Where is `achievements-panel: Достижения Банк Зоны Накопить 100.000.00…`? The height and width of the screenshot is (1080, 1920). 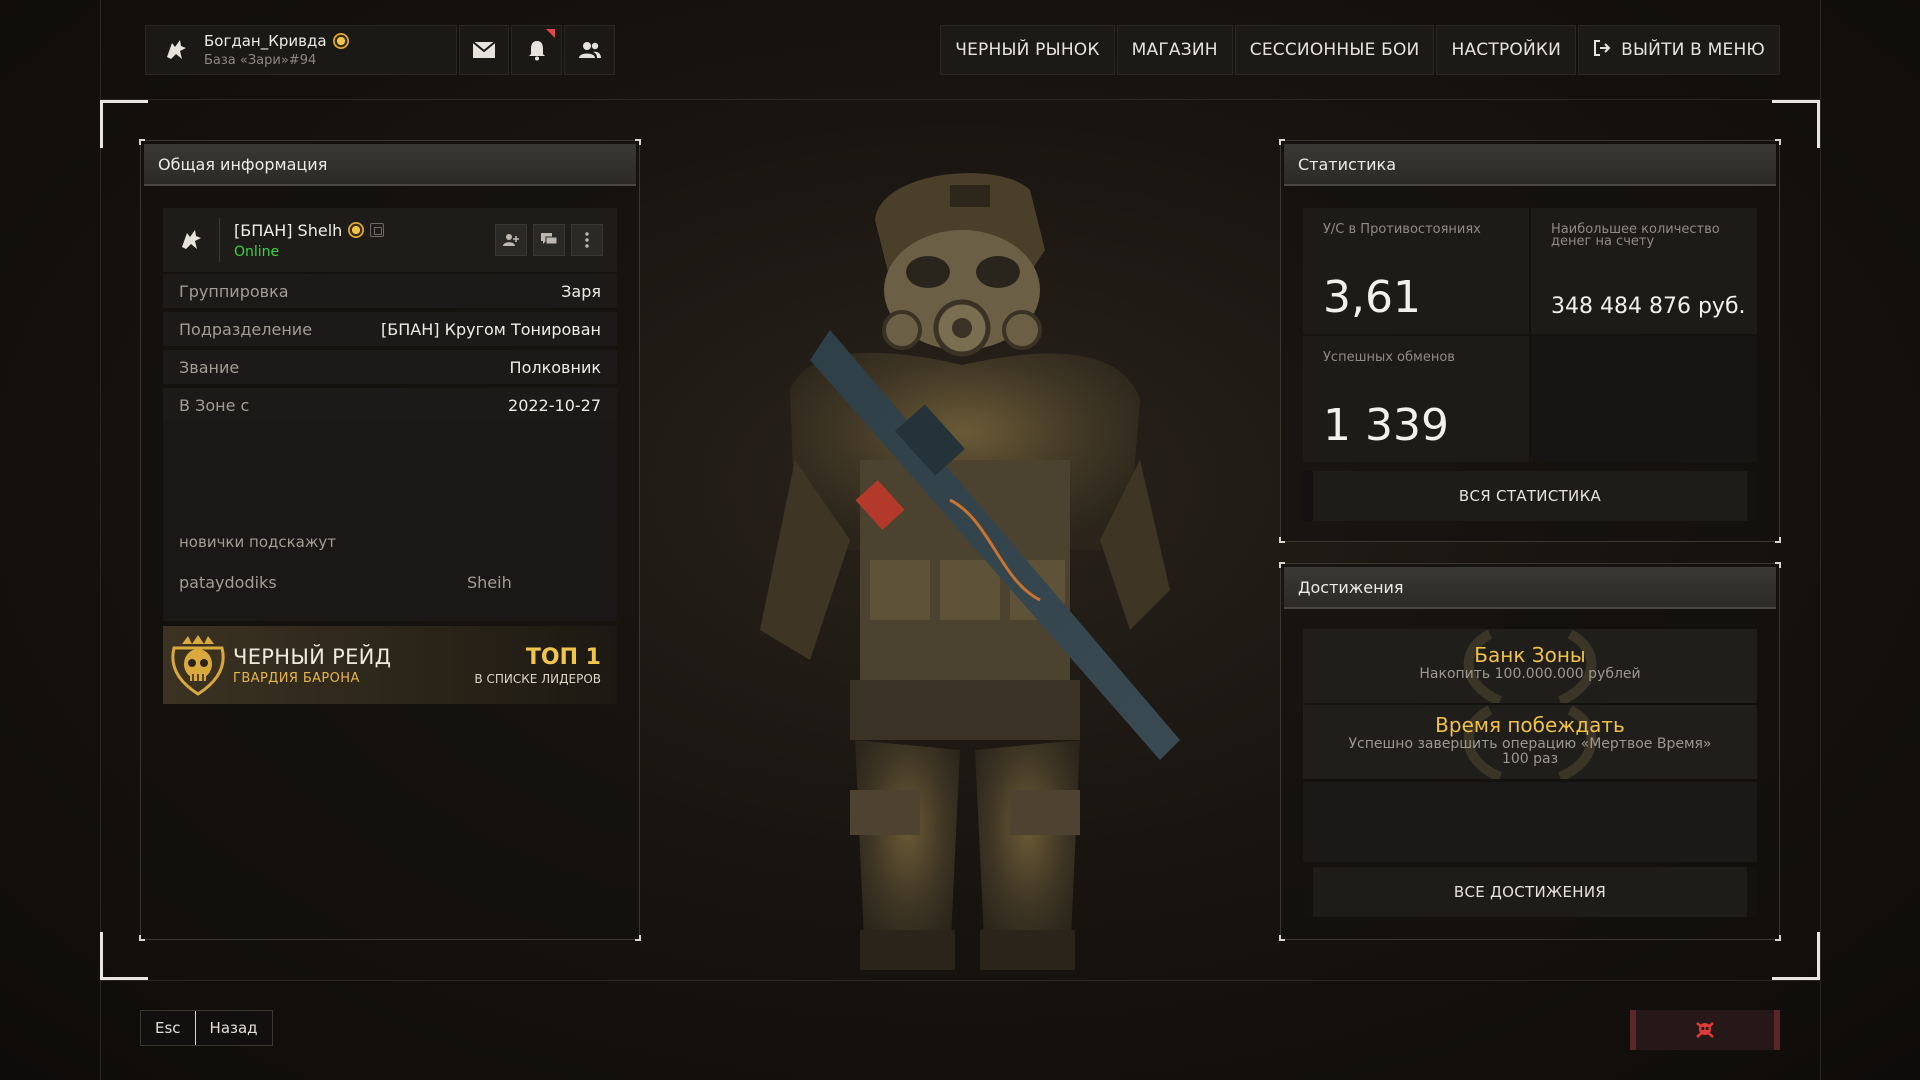
achievements-panel: Достижения Банк Зоны Накопить 100.000.00… is located at coordinates (1530, 751).